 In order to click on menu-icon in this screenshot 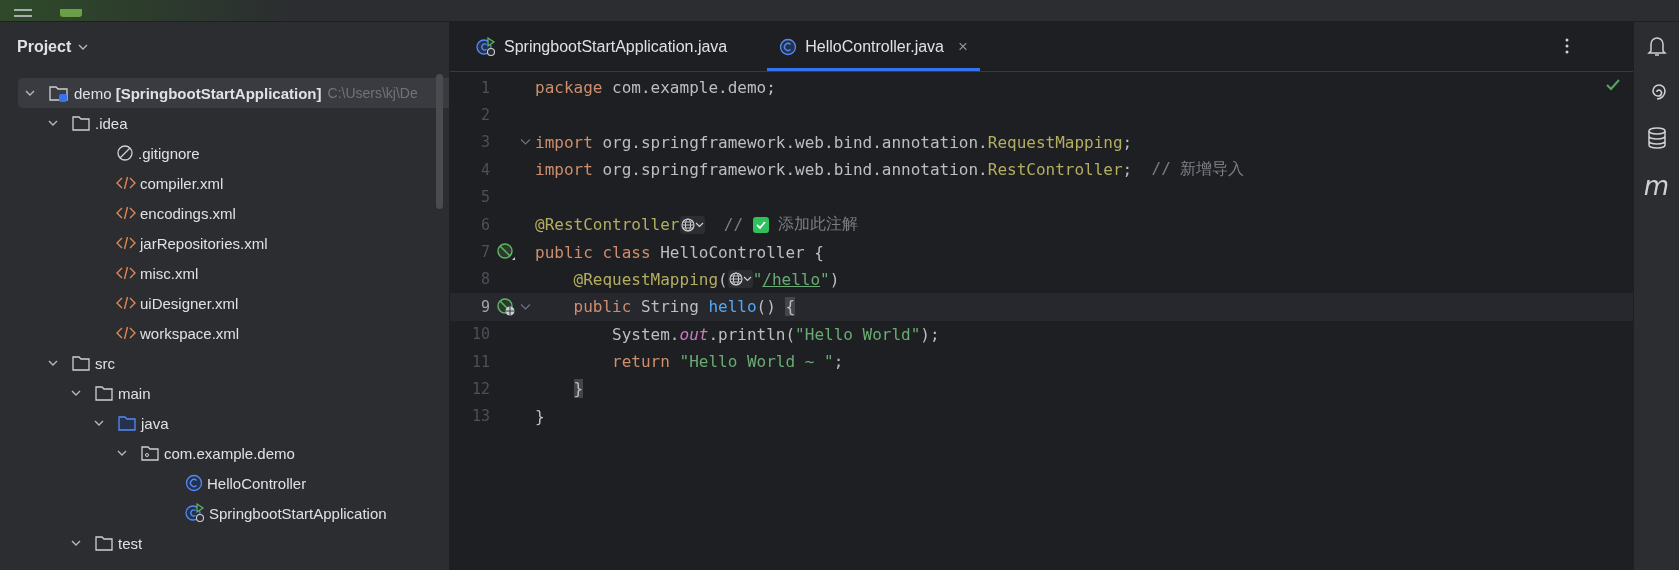, I will do `click(23, 13)`.